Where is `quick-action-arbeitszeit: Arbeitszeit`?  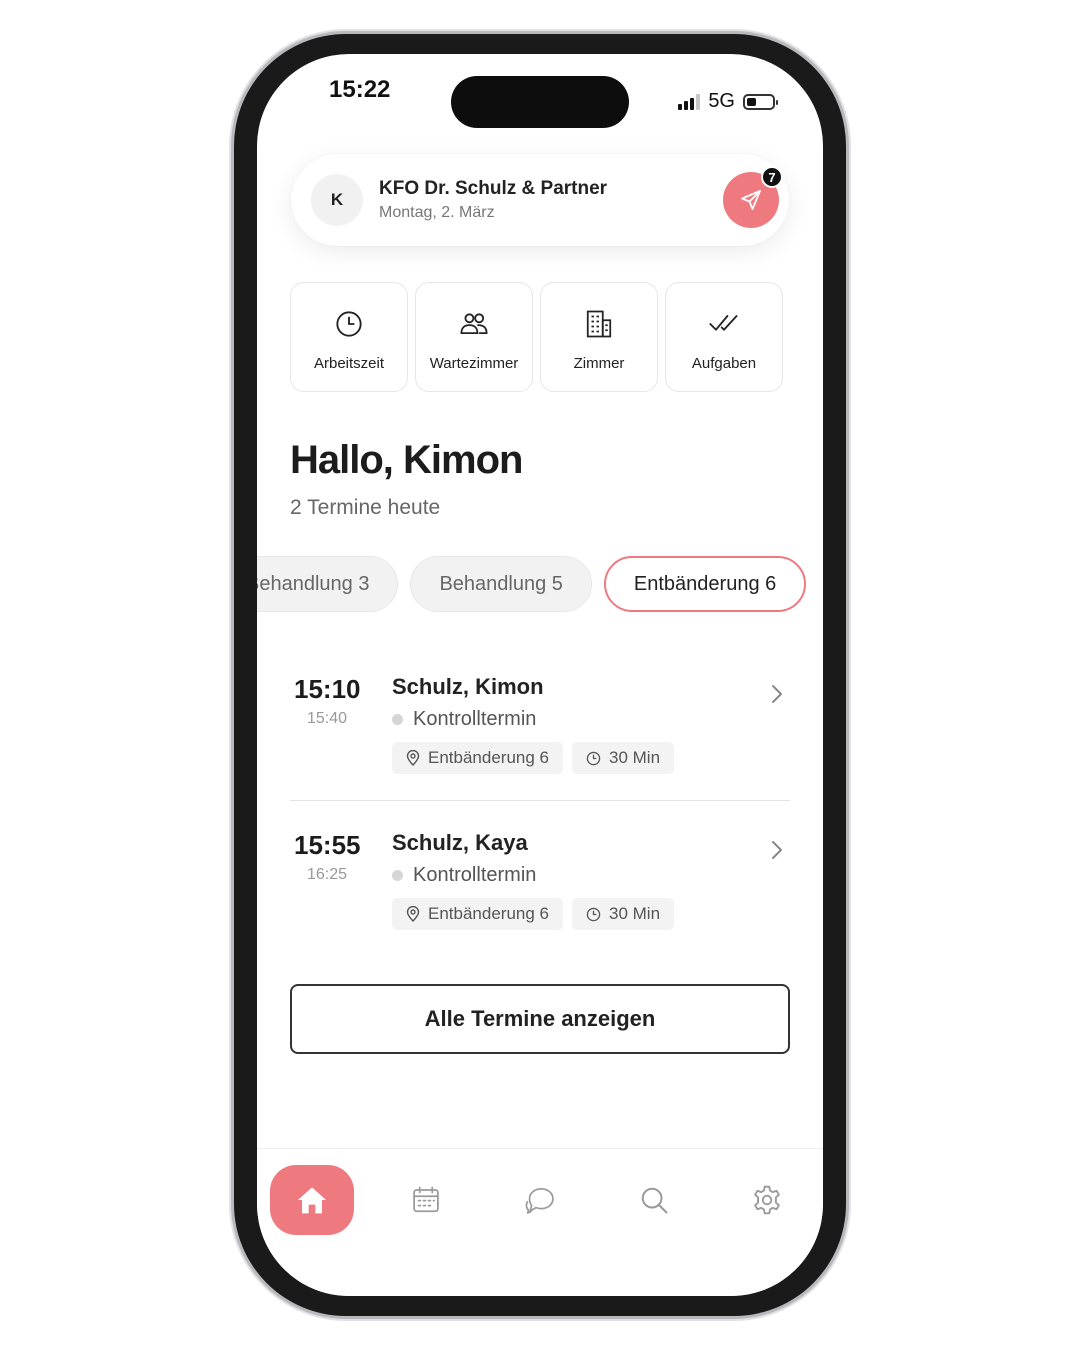
quick-action-arbeitszeit: Arbeitszeit is located at coordinates (349, 337).